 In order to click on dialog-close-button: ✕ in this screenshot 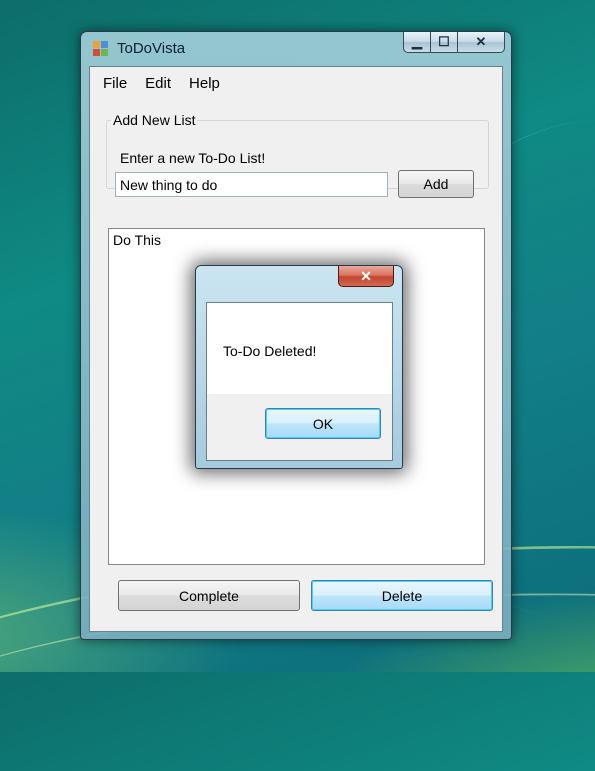, I will do `click(366, 276)`.